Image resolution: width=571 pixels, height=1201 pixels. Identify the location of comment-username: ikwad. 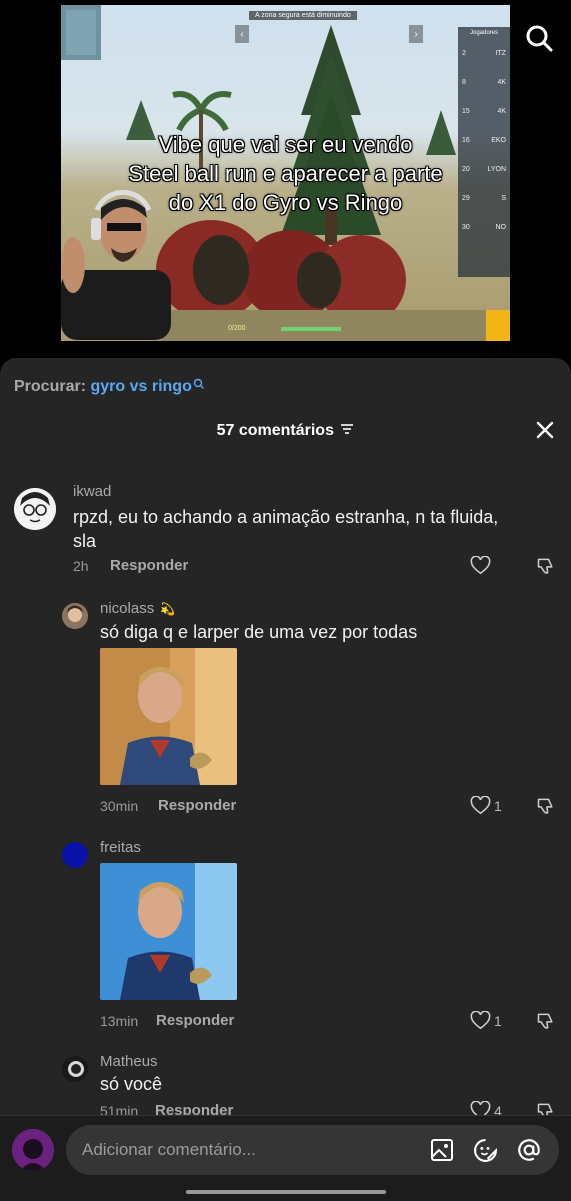
(92, 491).